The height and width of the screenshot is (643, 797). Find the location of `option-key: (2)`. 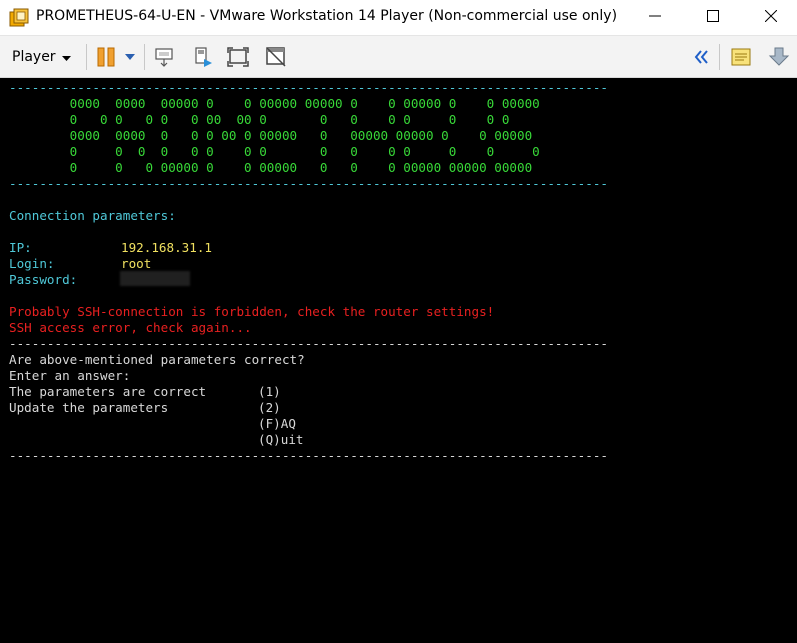

option-key: (2) is located at coordinates (269, 407).